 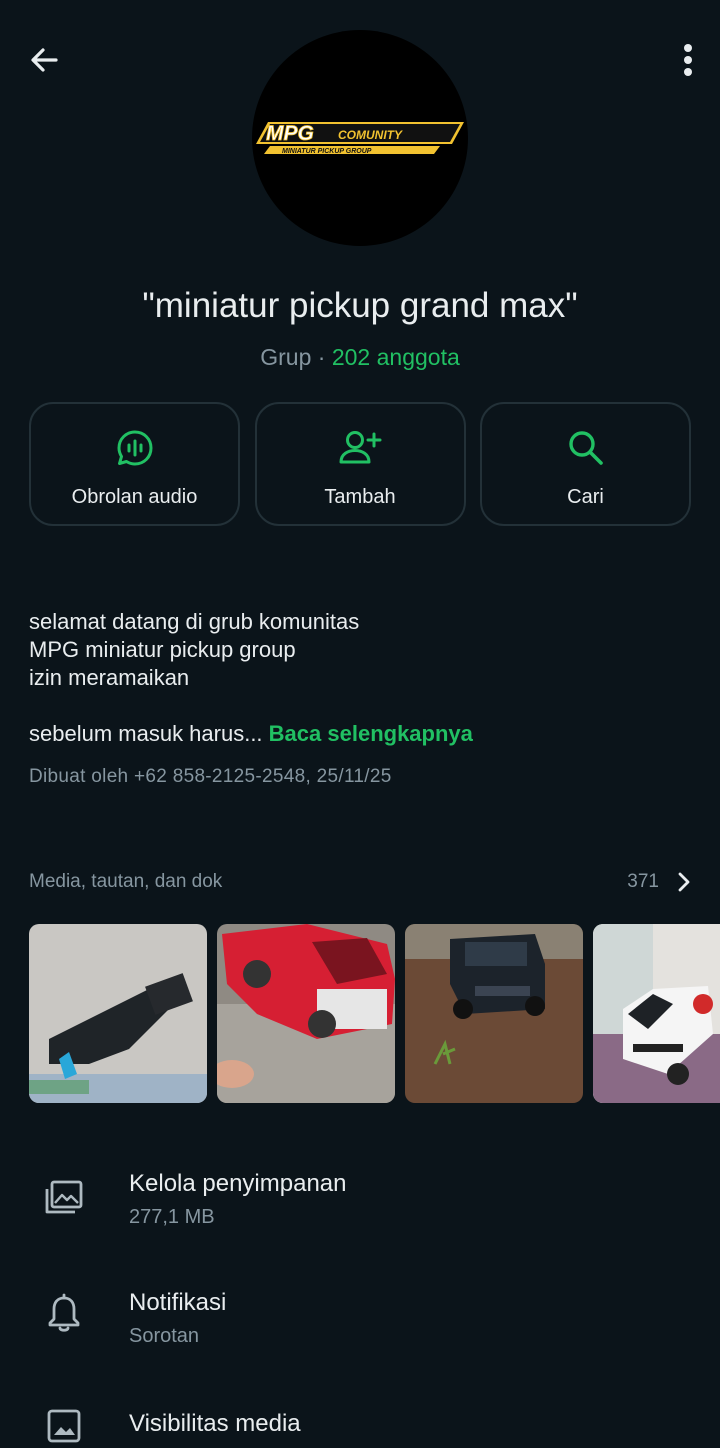 What do you see at coordinates (64, 1197) in the screenshot?
I see `storage-icon` at bounding box center [64, 1197].